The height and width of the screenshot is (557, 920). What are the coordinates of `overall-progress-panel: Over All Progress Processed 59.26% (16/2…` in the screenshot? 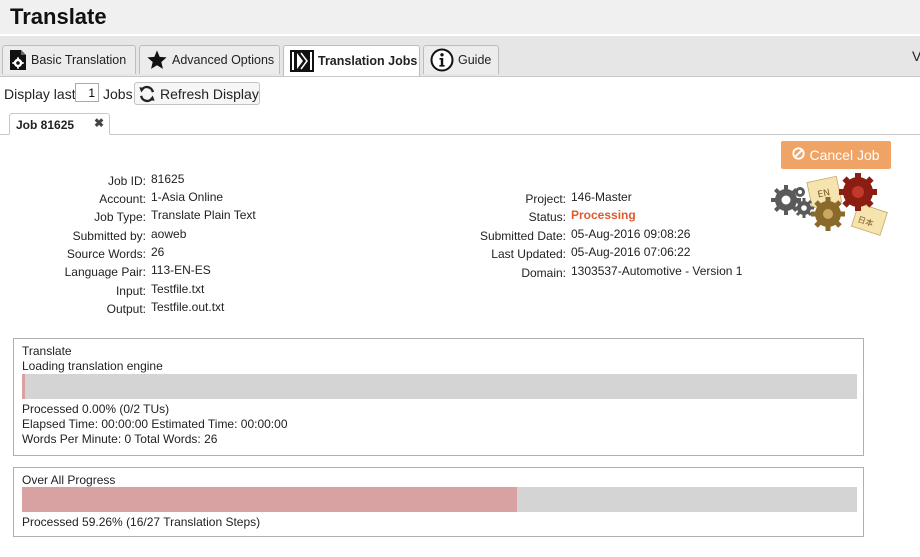 It's located at (438, 502).